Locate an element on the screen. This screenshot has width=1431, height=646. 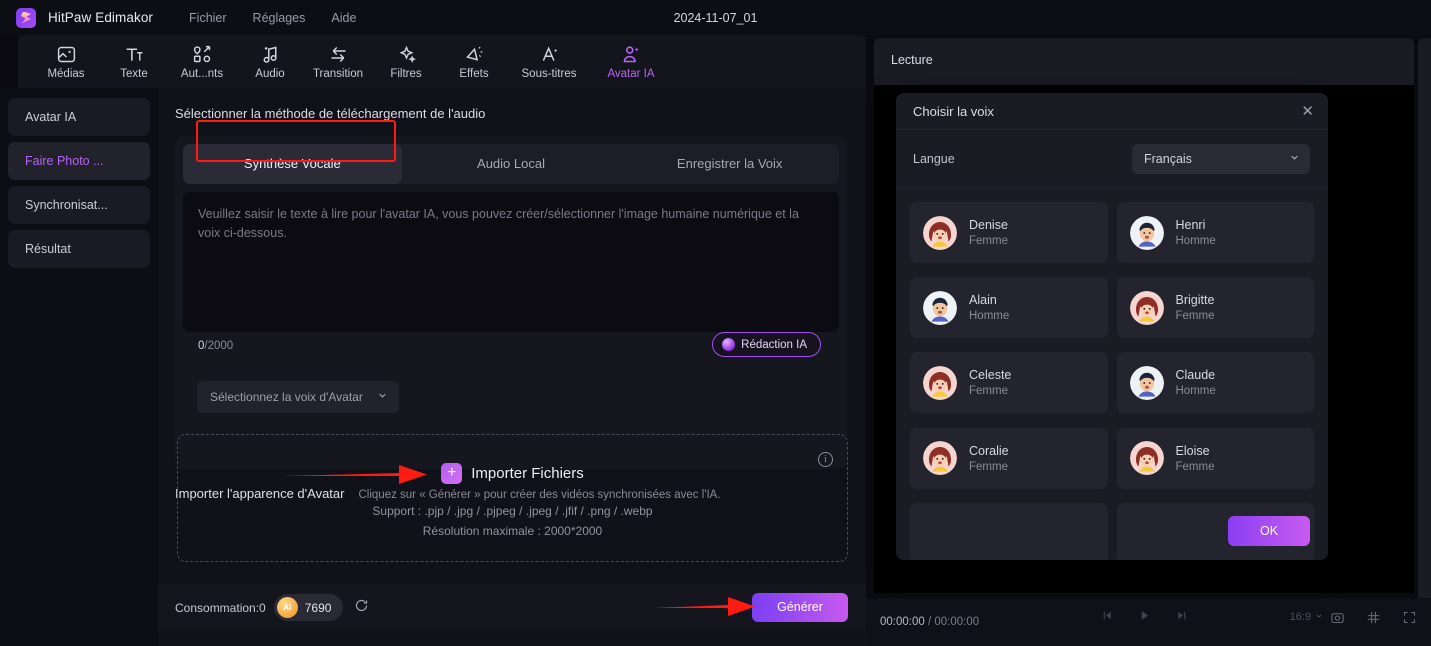
tool-filtres: Filtres is located at coordinates (406, 62).